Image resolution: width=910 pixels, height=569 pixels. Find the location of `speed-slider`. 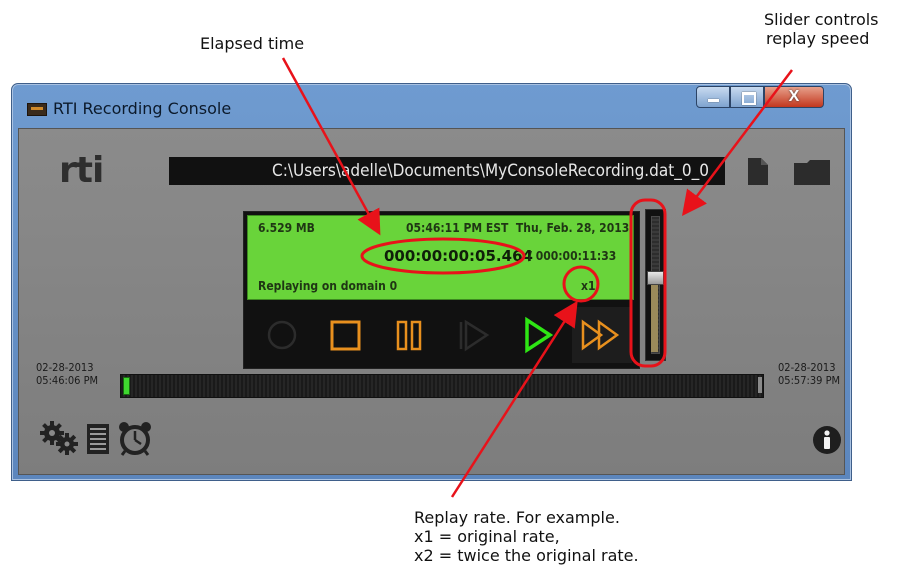

speed-slider is located at coordinates (655, 285).